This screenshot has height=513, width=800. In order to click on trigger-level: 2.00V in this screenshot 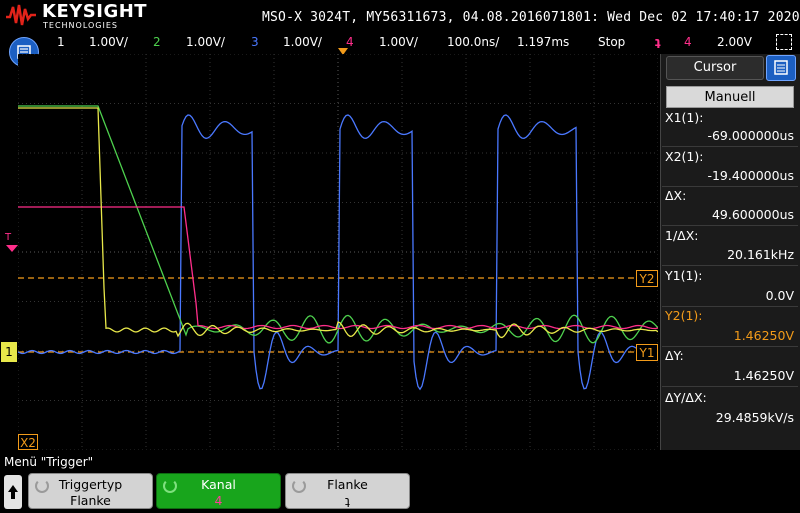, I will do `click(734, 42)`.